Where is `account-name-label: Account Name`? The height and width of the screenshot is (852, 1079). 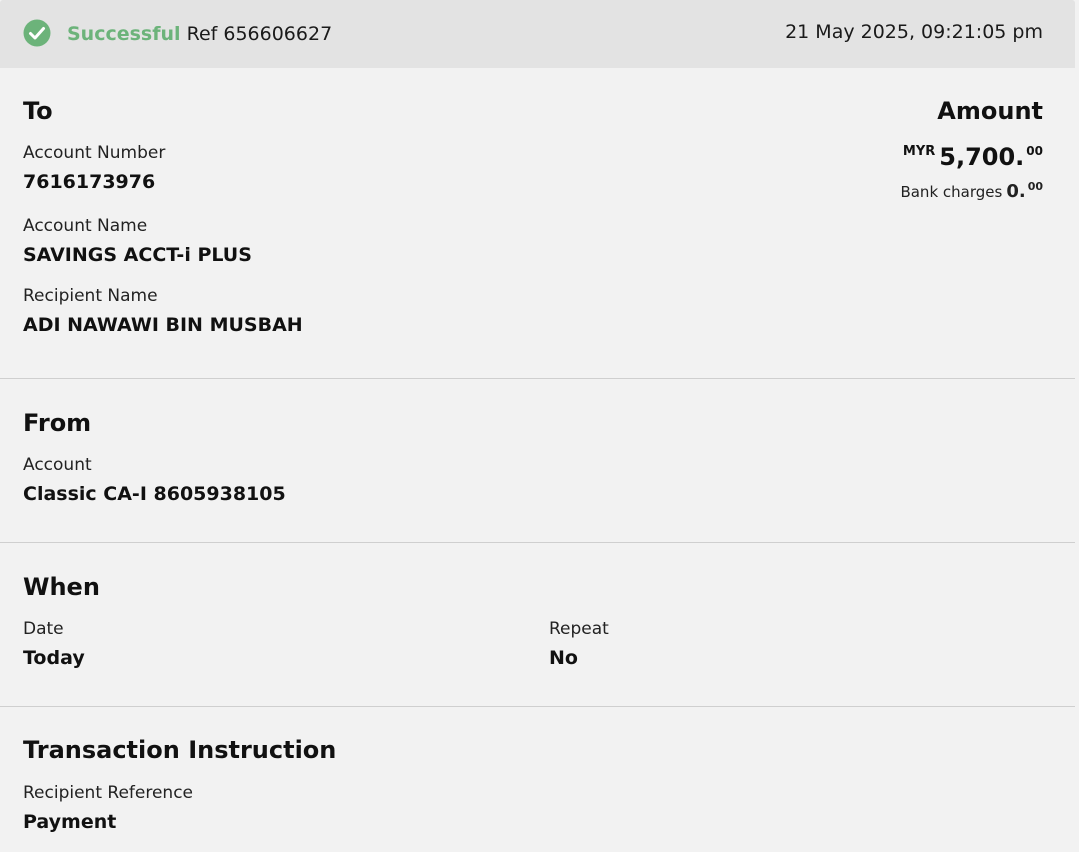 account-name-label: Account Name is located at coordinates (85, 226).